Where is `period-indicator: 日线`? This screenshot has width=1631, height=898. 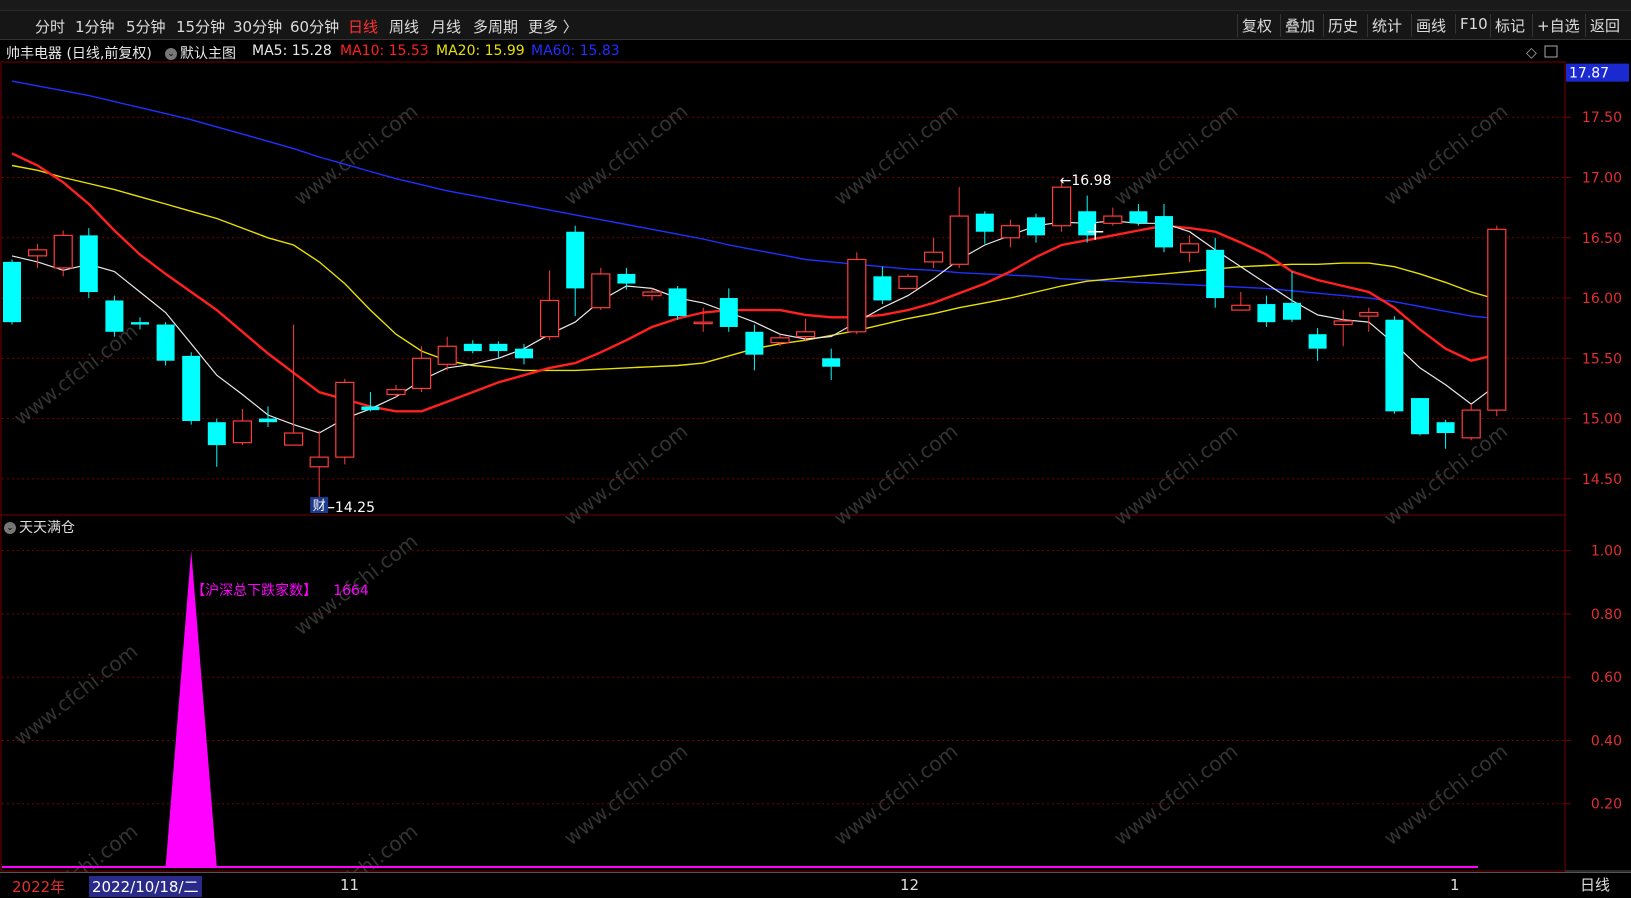
period-indicator: 日线 is located at coordinates (1595, 884).